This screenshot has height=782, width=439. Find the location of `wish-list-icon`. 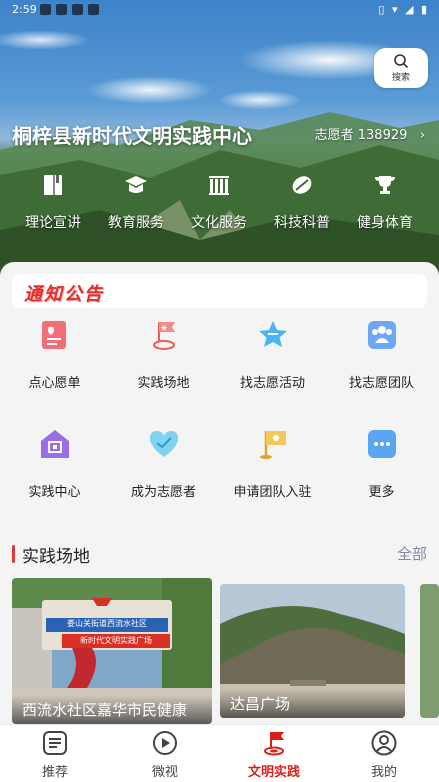

wish-list-icon is located at coordinates (53, 335).